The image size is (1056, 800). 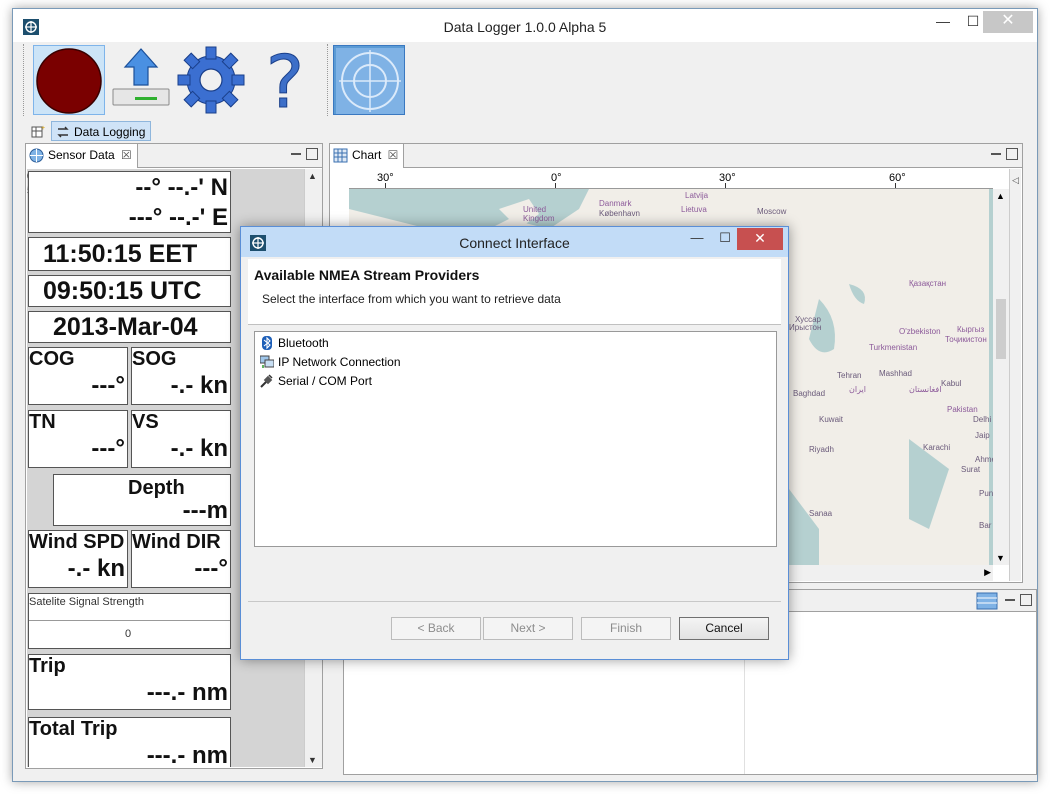 I want to click on sensor-tab-label: Sensor Data, so click(x=81, y=155).